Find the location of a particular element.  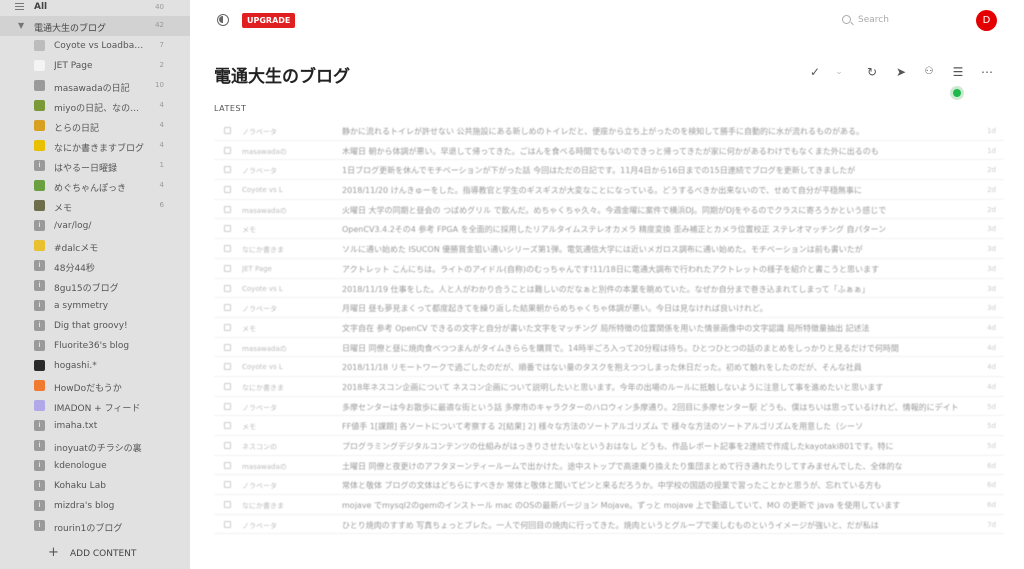

sidebar-feed-item: HowDoだもうか is located at coordinates (95, 386).